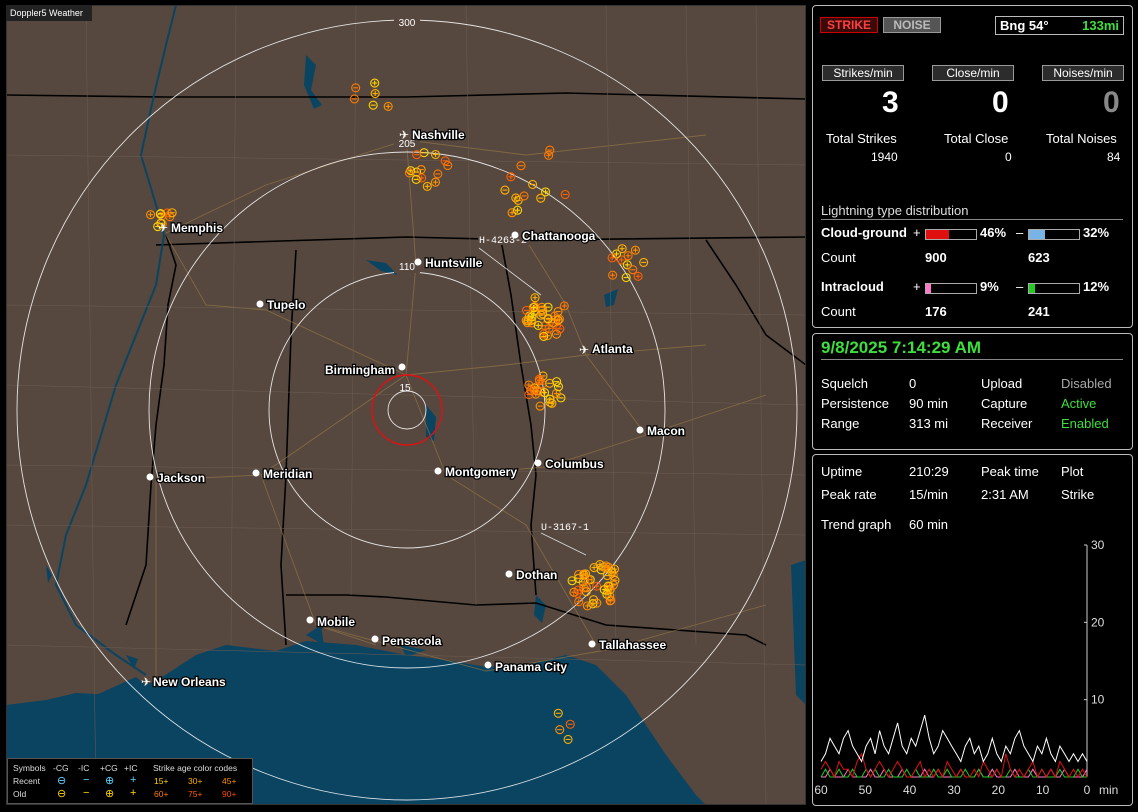  What do you see at coordinates (360, 370) in the screenshot?
I see `city-label: Birmingham` at bounding box center [360, 370].